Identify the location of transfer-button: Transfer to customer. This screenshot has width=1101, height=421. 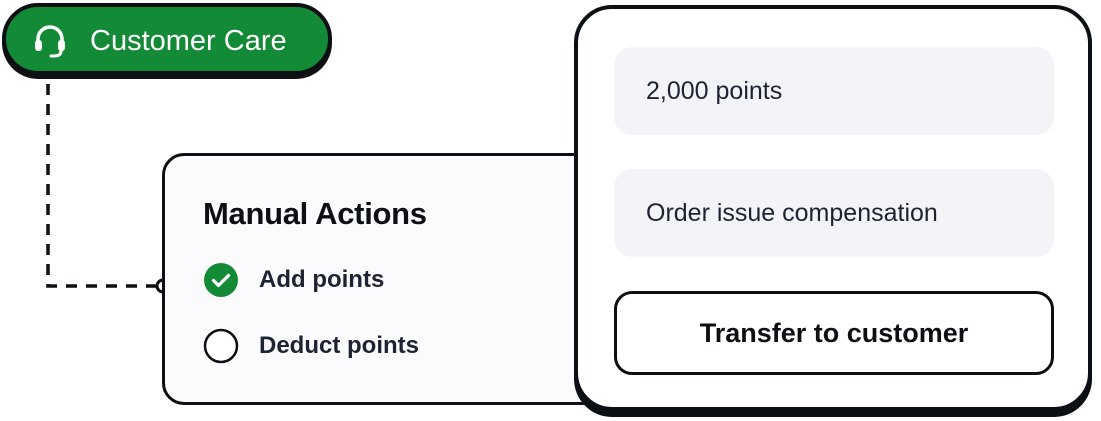
(834, 333).